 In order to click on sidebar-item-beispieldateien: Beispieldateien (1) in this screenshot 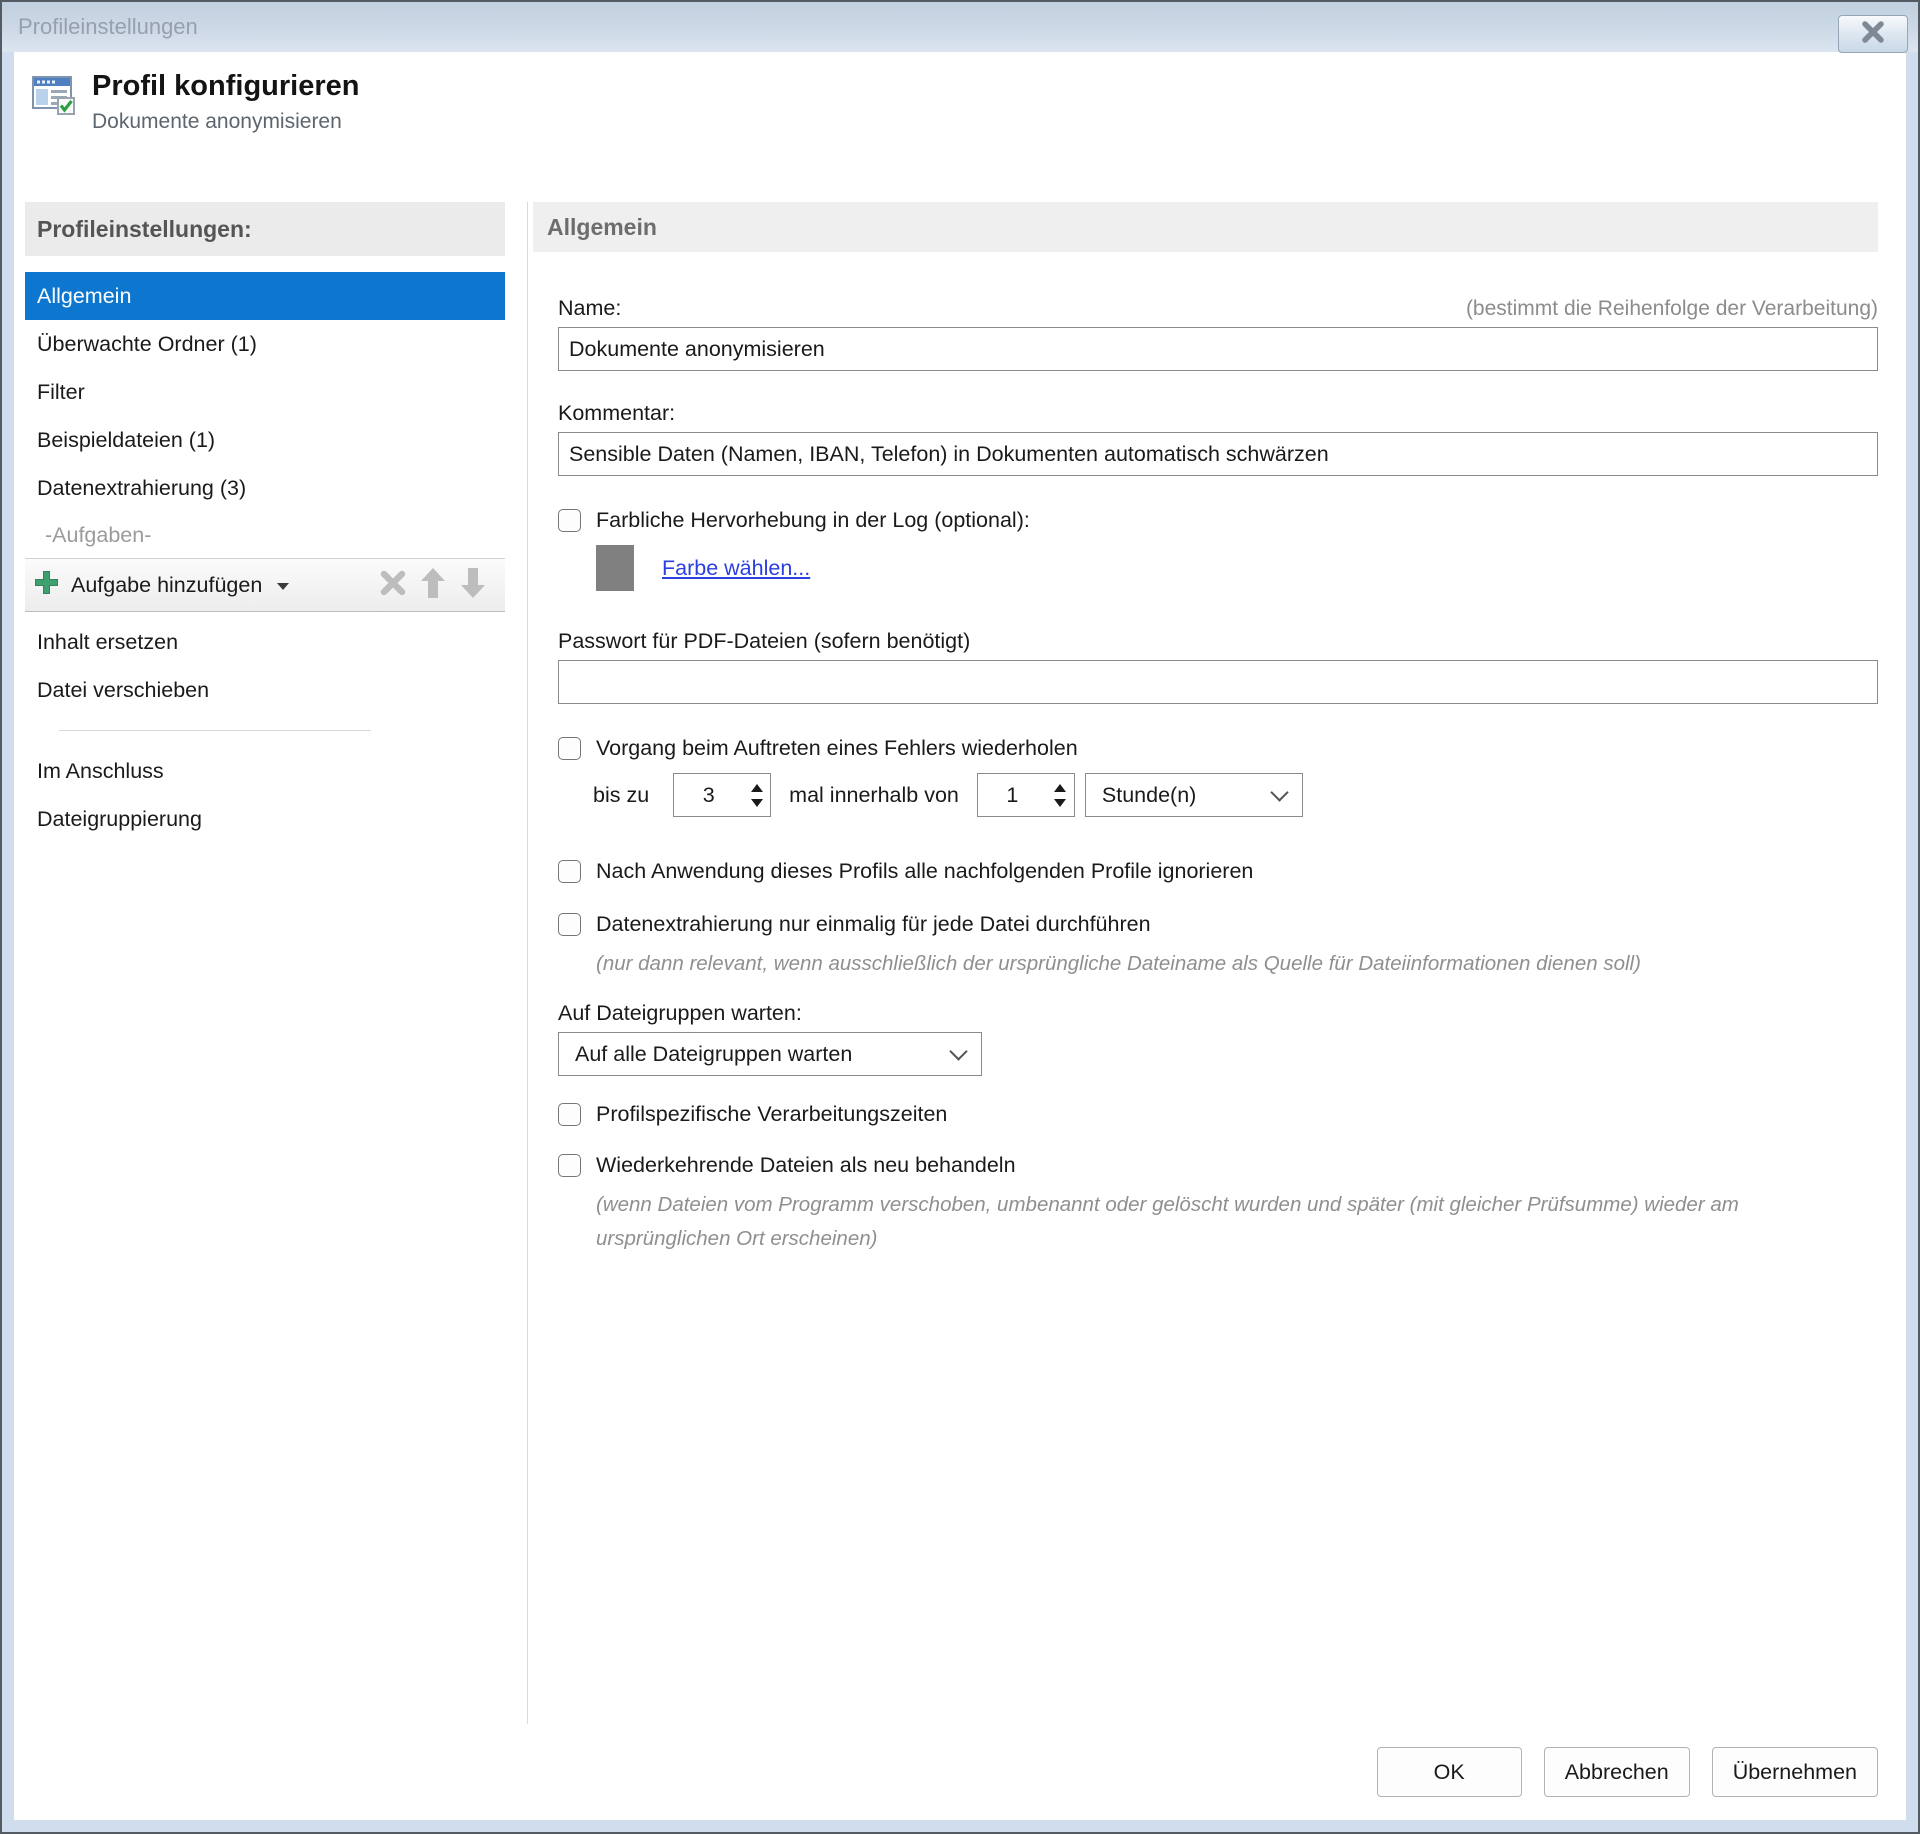, I will do `click(265, 440)`.